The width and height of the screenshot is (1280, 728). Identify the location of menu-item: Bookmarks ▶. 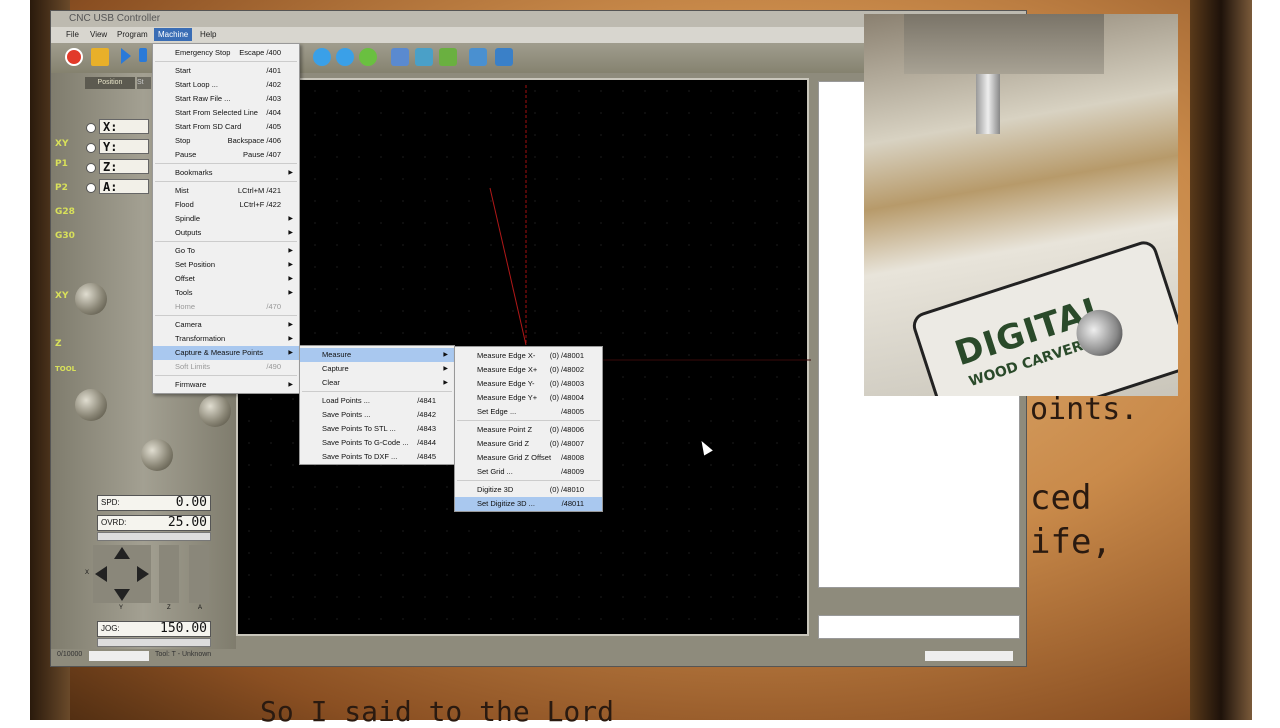
(226, 173).